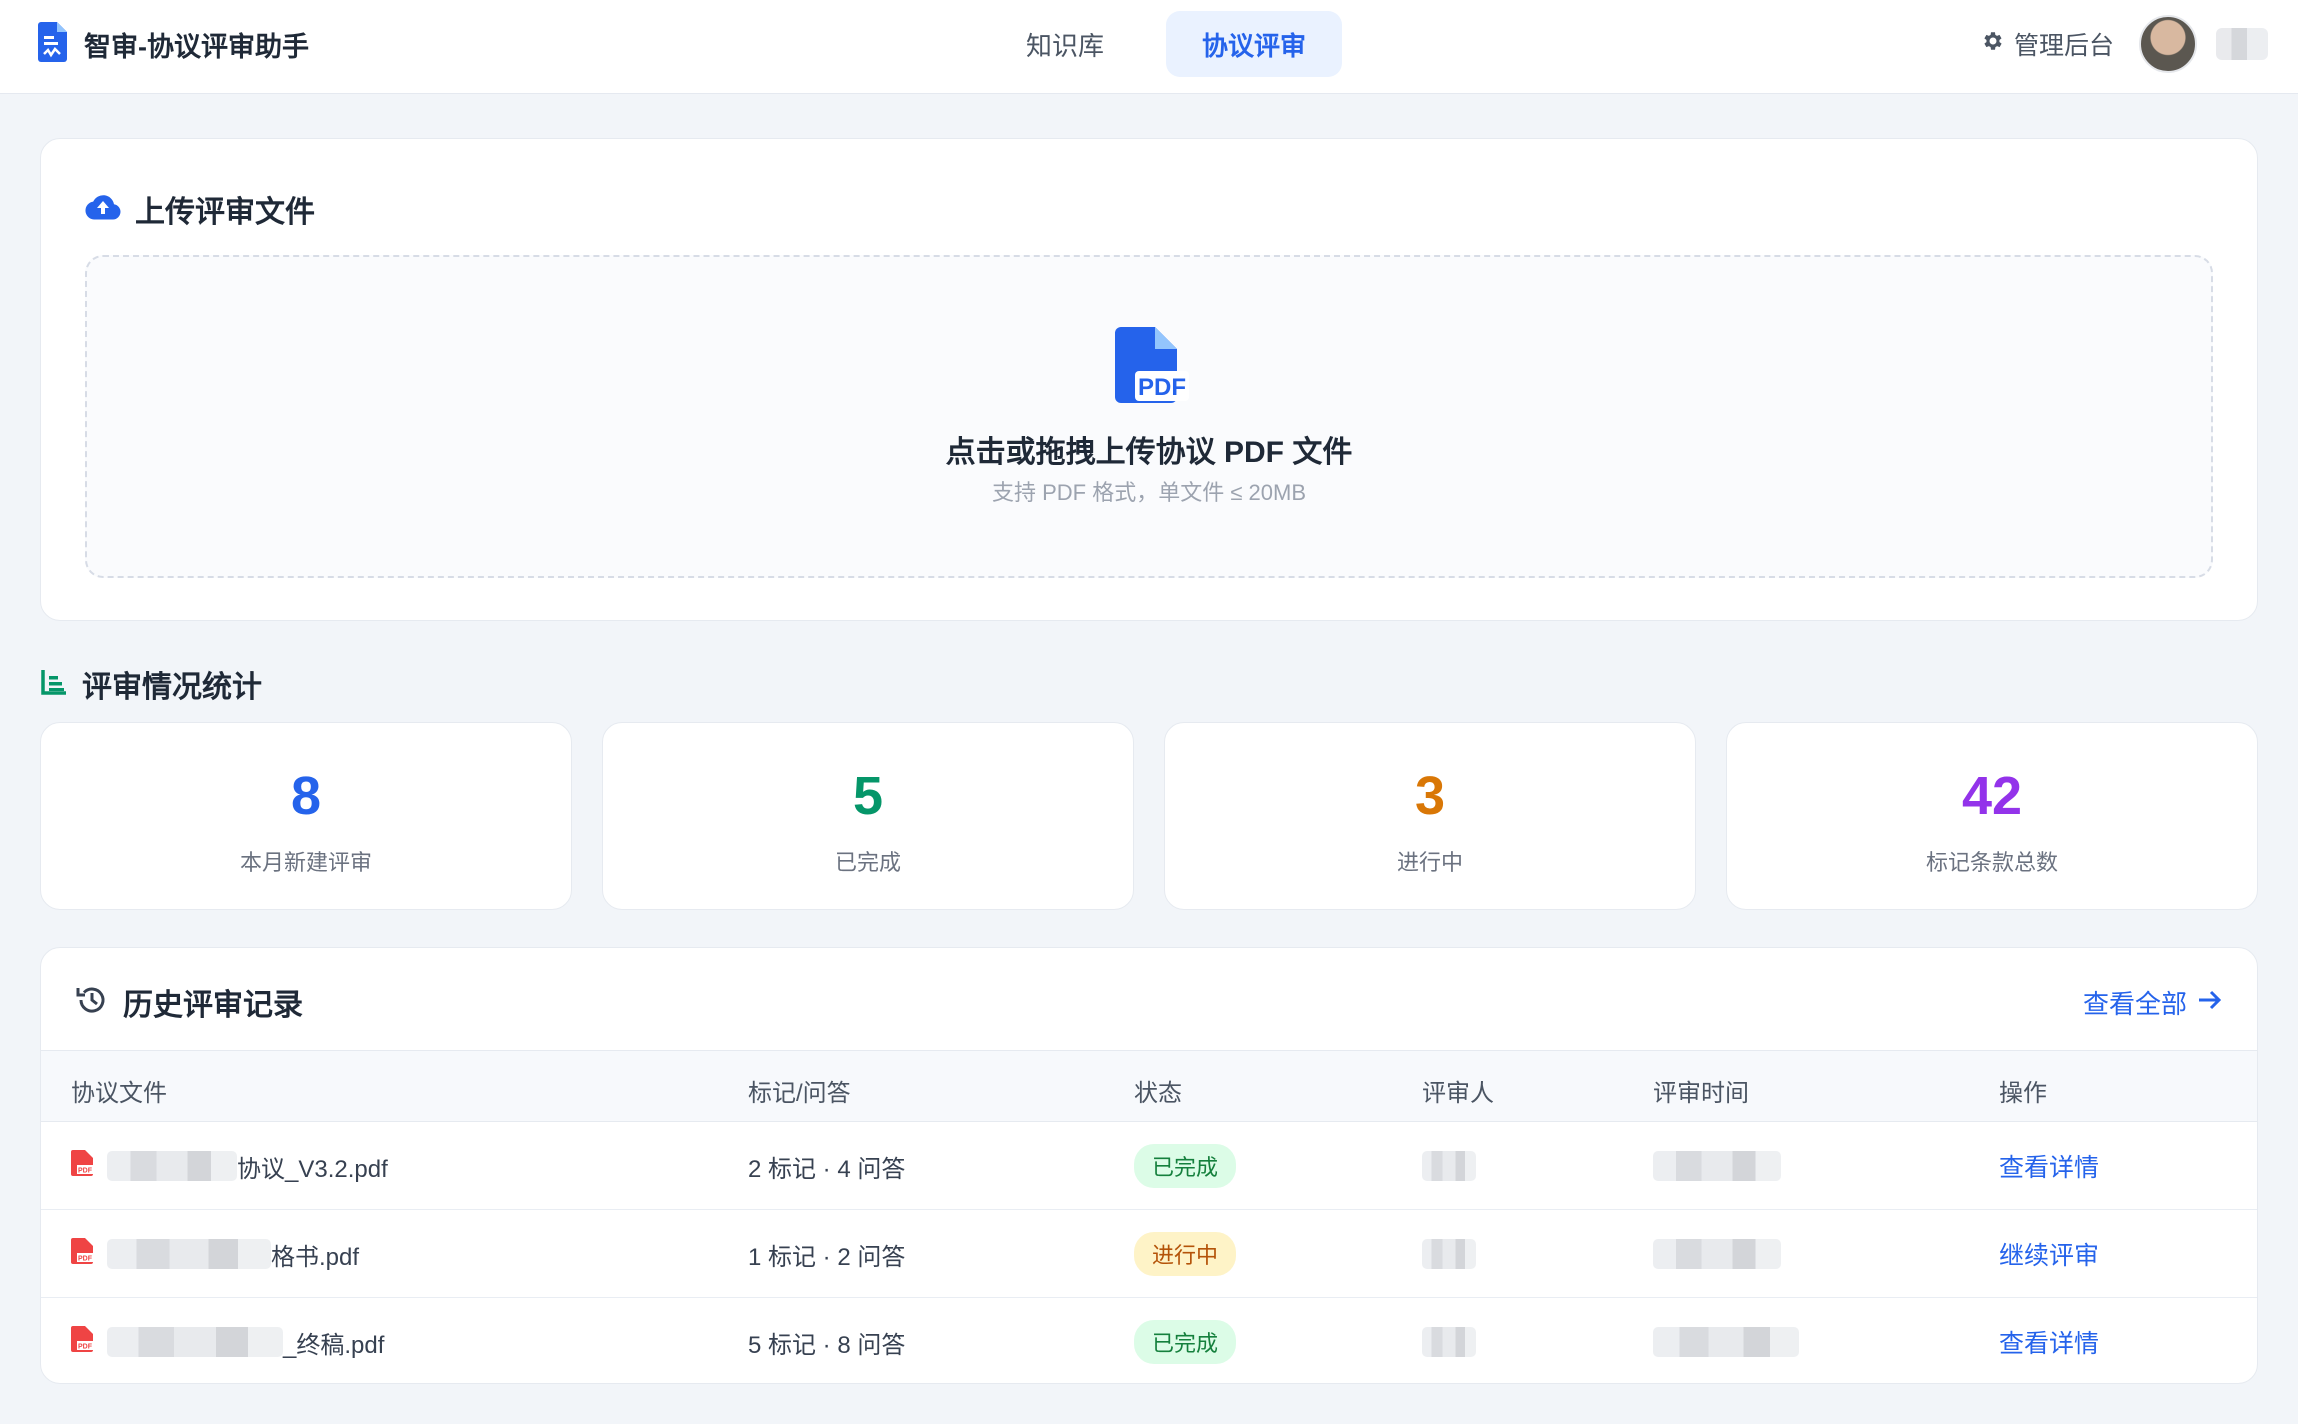 This screenshot has height=1424, width=2298. I want to click on history-title: 历史评审记录, so click(213, 1005).